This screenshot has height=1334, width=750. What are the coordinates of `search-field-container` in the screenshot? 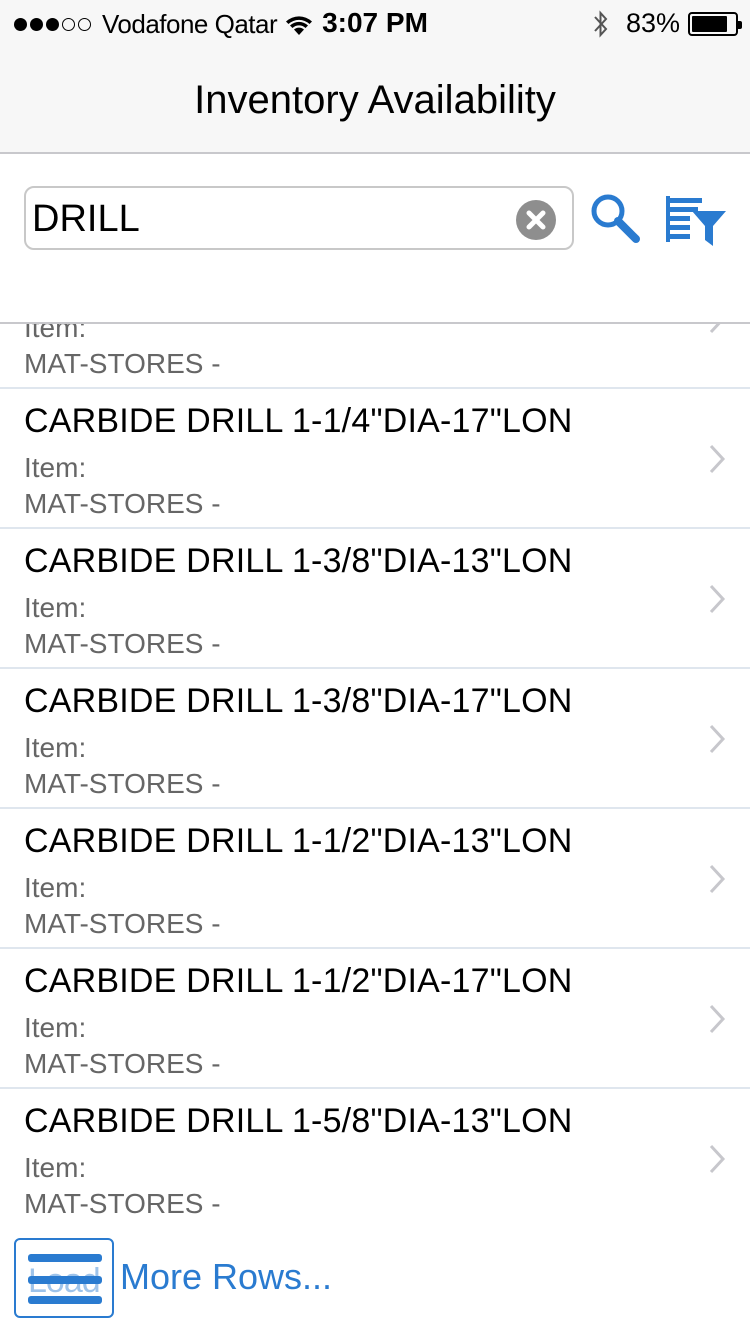 It's located at (299, 218).